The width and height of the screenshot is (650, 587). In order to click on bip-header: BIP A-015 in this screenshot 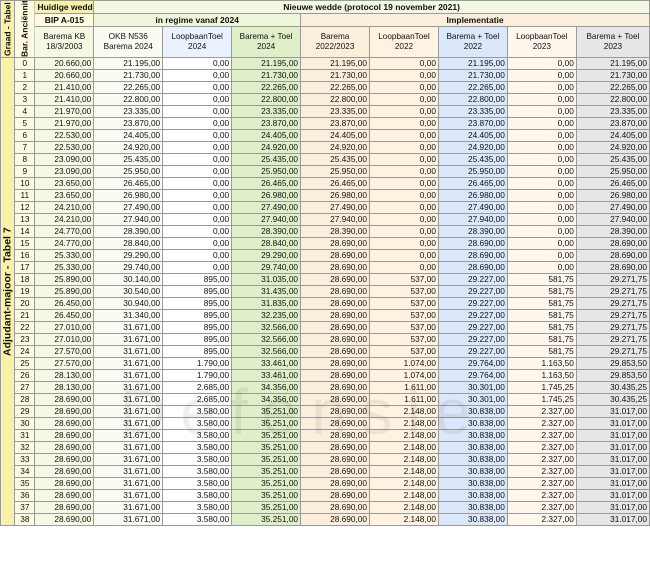, I will do `click(64, 20)`.